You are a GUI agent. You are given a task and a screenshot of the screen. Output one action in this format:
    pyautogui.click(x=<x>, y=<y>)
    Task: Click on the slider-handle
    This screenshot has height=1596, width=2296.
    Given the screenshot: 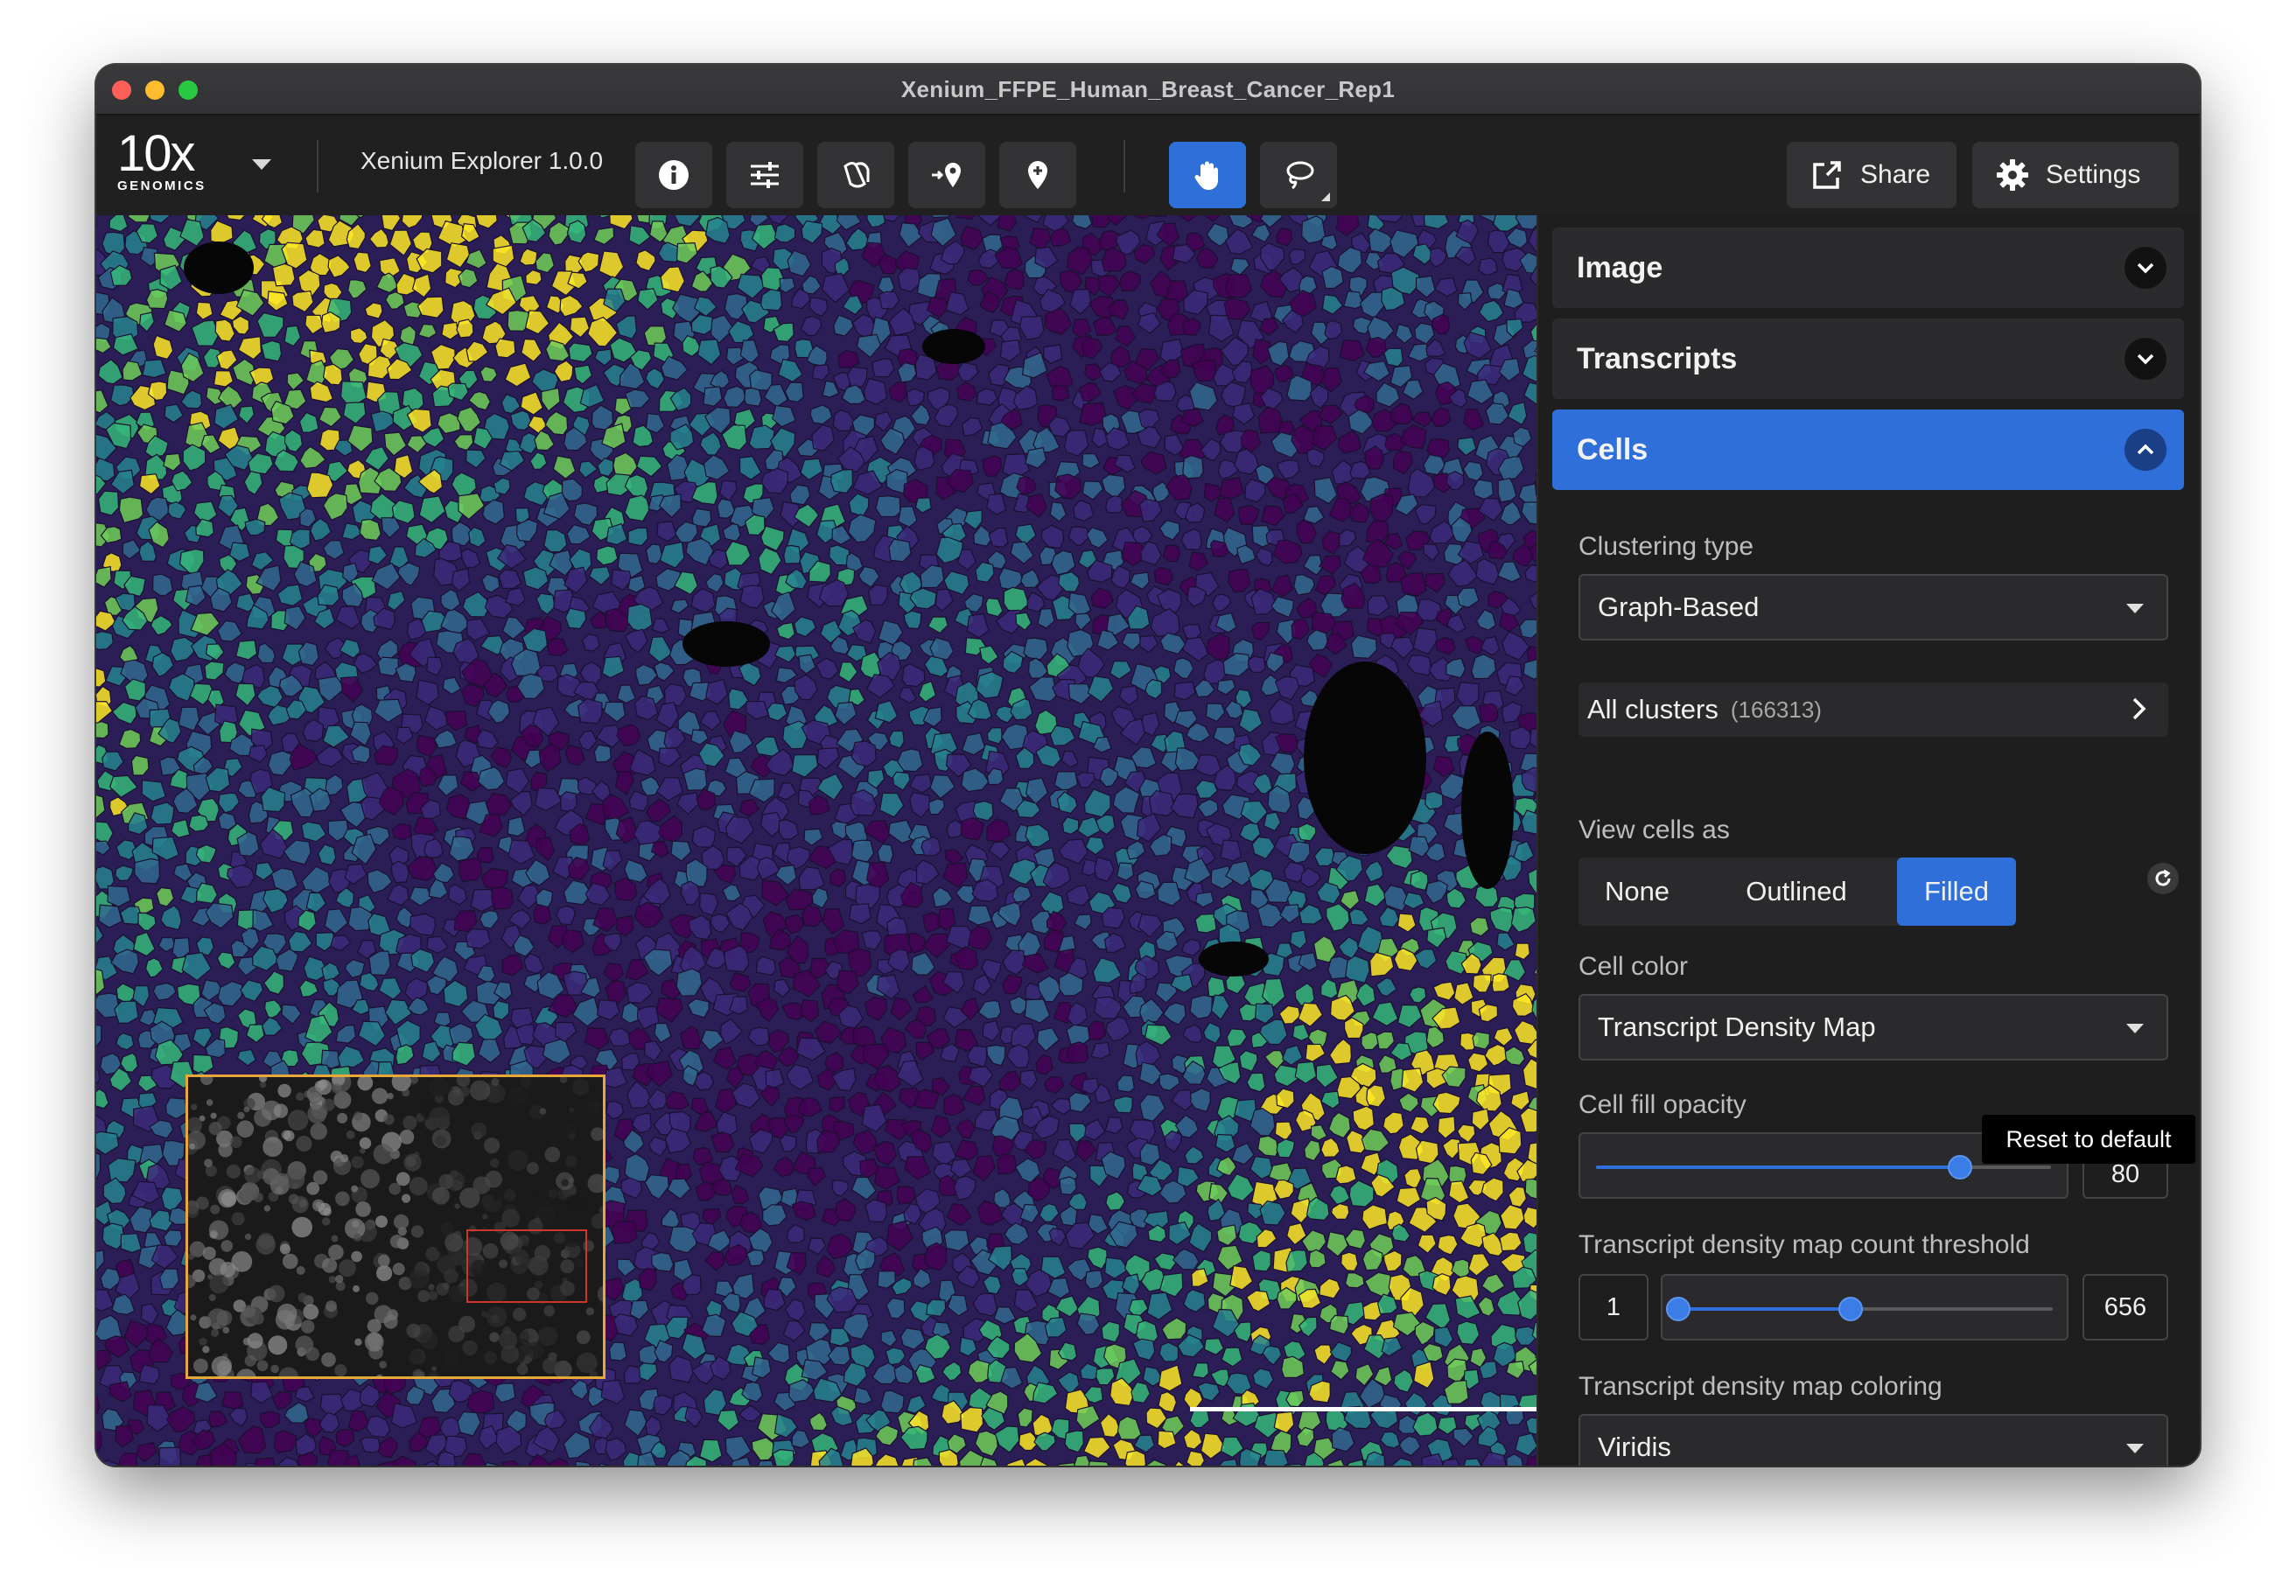 What is the action you would take?
    pyautogui.click(x=1960, y=1167)
    